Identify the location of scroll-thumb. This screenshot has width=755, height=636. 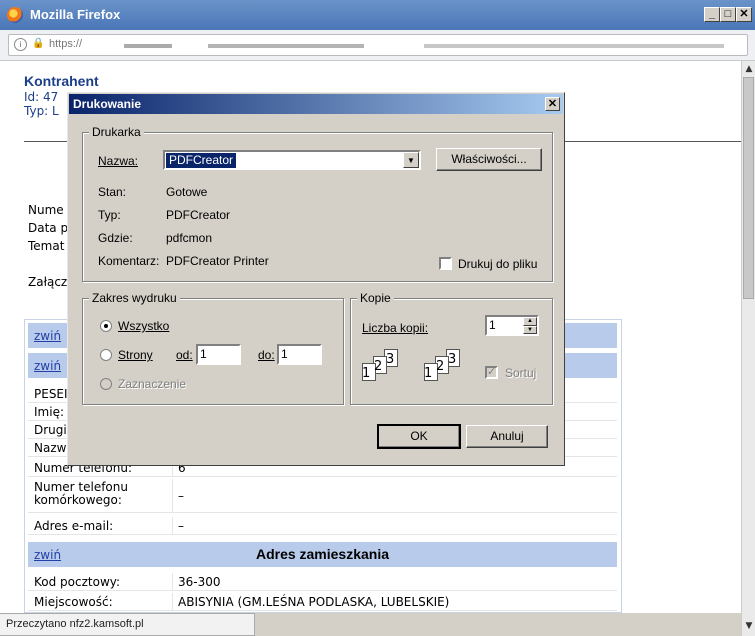
(748, 188).